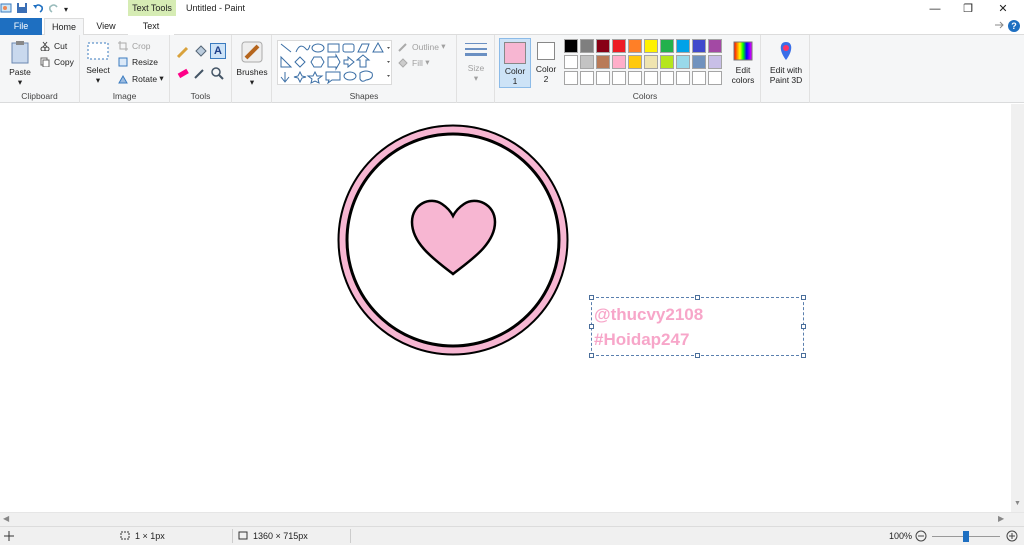  I want to click on zoom-level: 100%, so click(901, 536).